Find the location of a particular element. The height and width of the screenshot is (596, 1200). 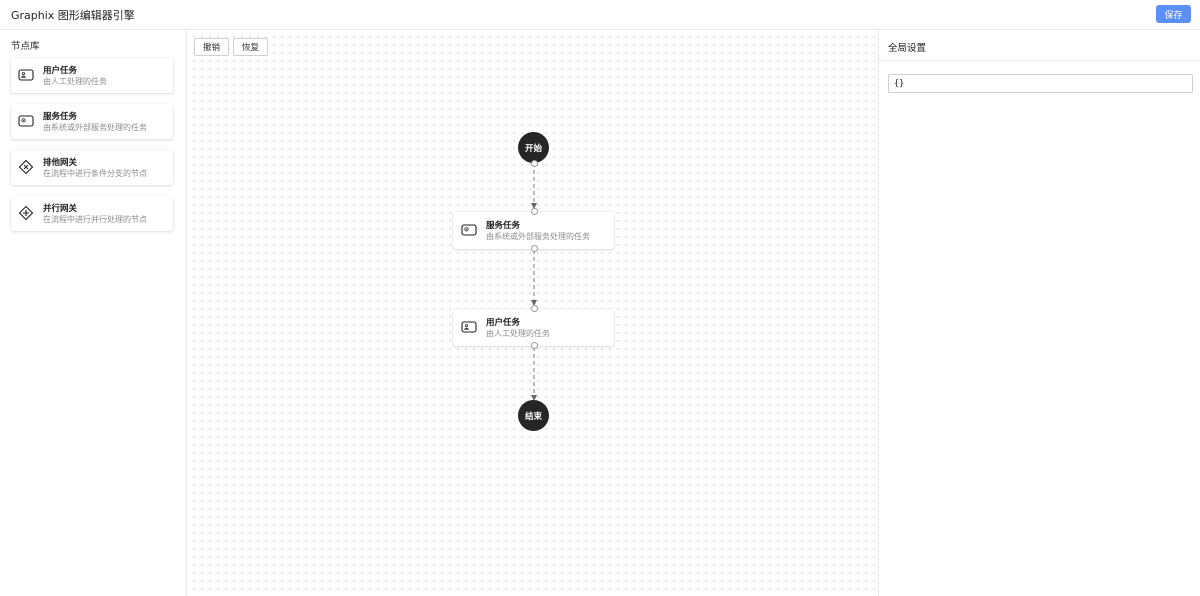

library-item-name: 用户任务 is located at coordinates (60, 71).